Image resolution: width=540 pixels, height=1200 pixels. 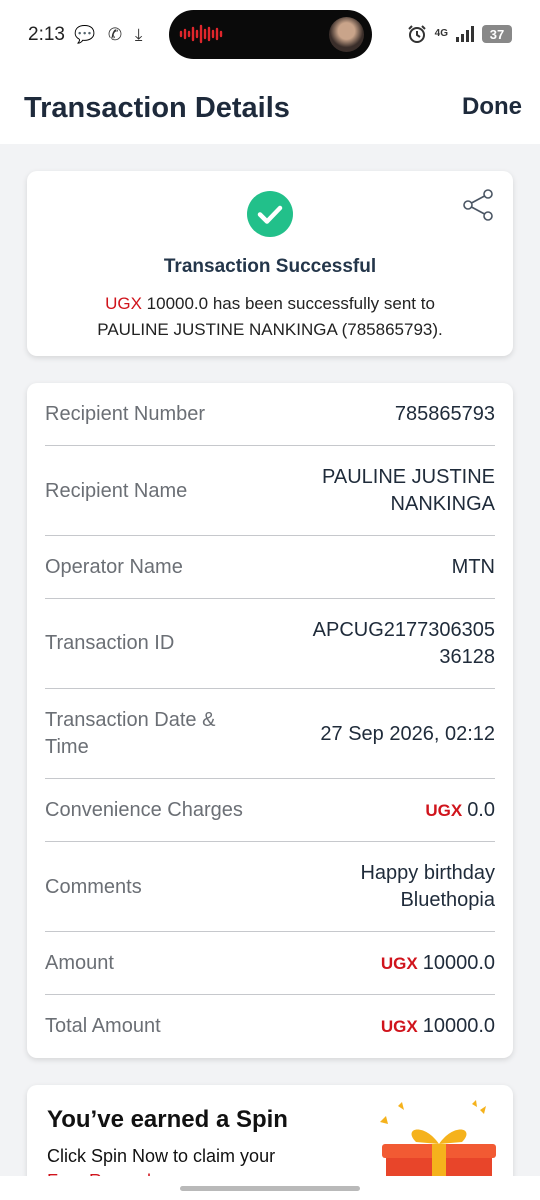 I want to click on network-type: 4G, so click(x=441, y=33).